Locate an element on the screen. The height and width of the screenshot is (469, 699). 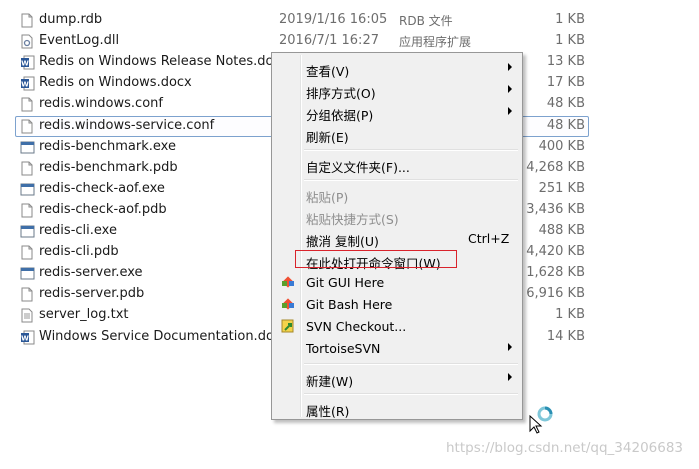
file-name: redis.windows-service.conf is located at coordinates (127, 125).